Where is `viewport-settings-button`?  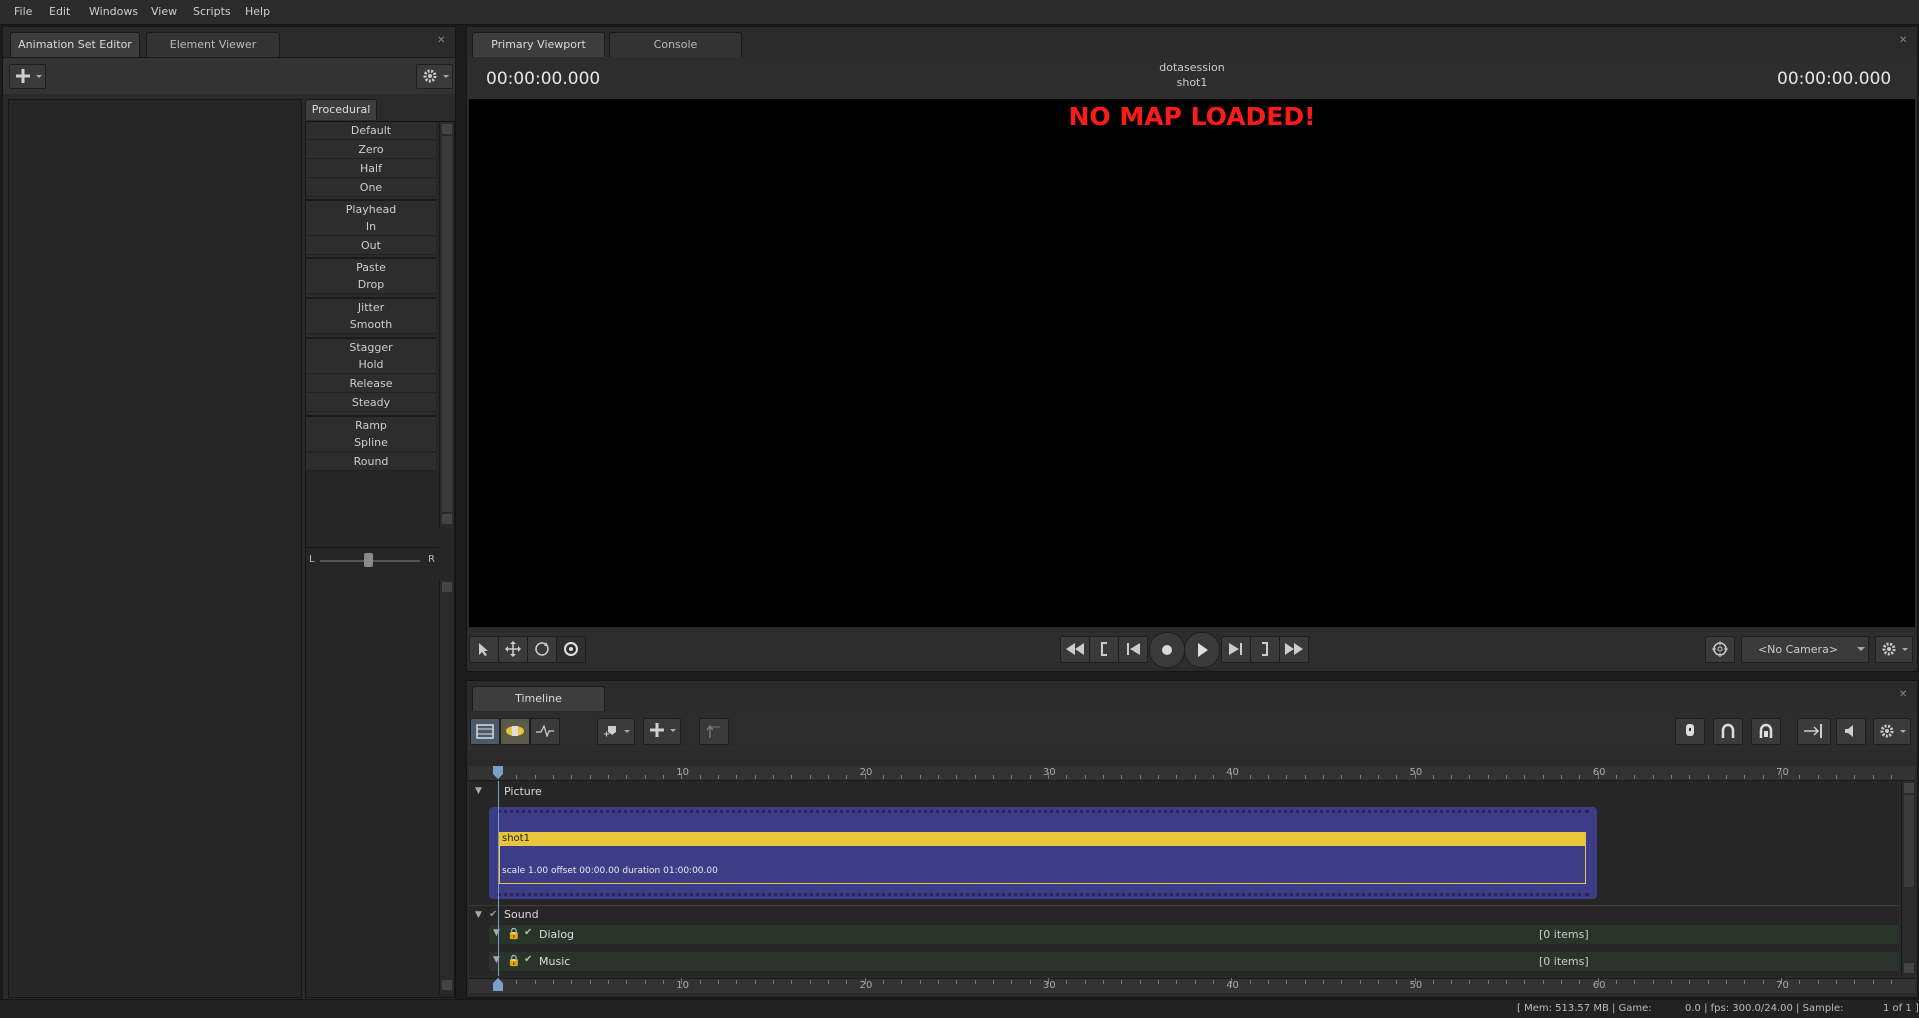
viewport-settings-button is located at coordinates (1894, 649).